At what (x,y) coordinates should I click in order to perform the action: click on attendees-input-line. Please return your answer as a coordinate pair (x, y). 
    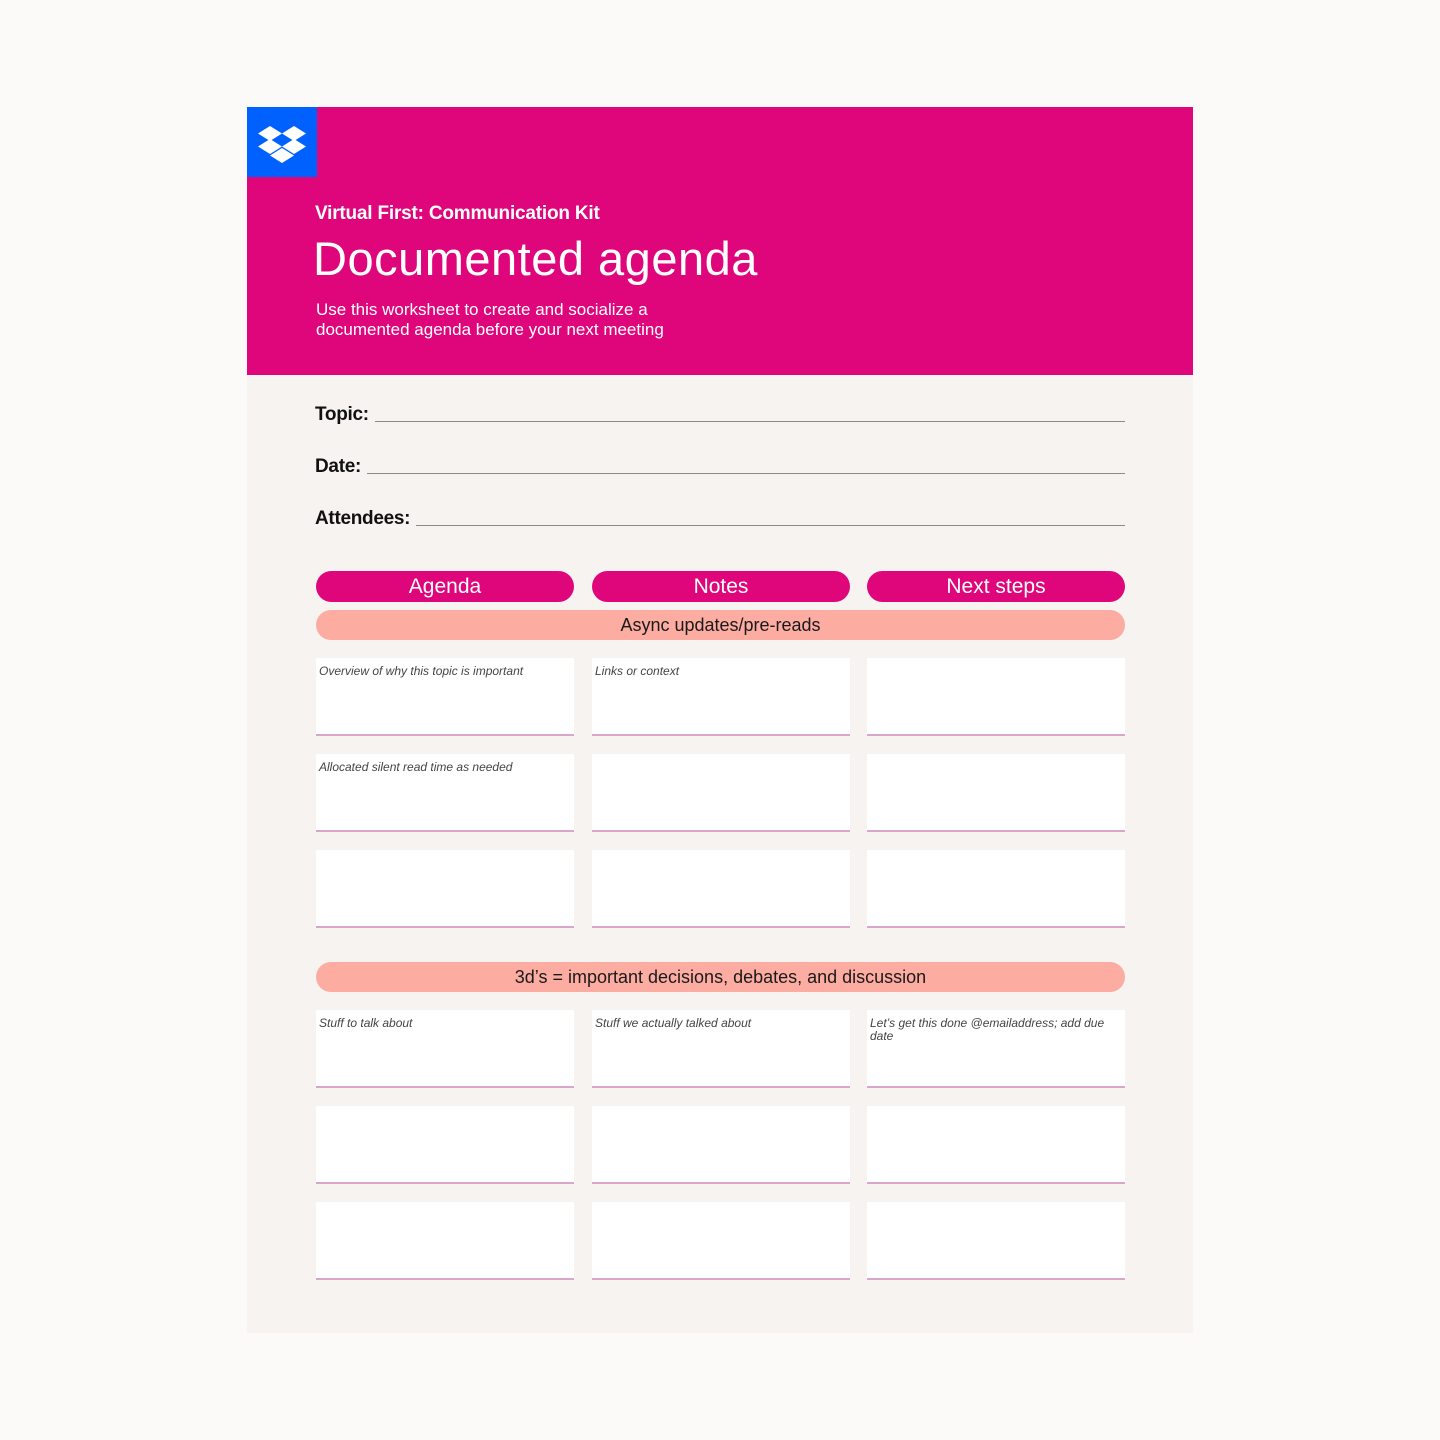
    Looking at the image, I should click on (770, 525).